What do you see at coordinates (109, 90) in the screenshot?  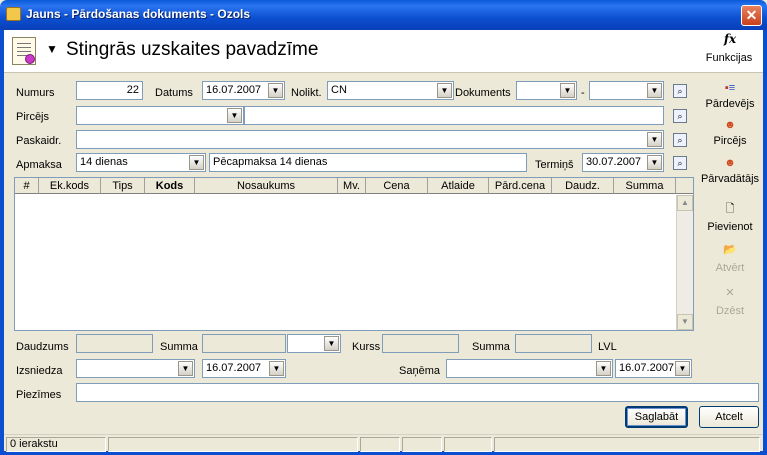 I see `numurs-field: 22` at bounding box center [109, 90].